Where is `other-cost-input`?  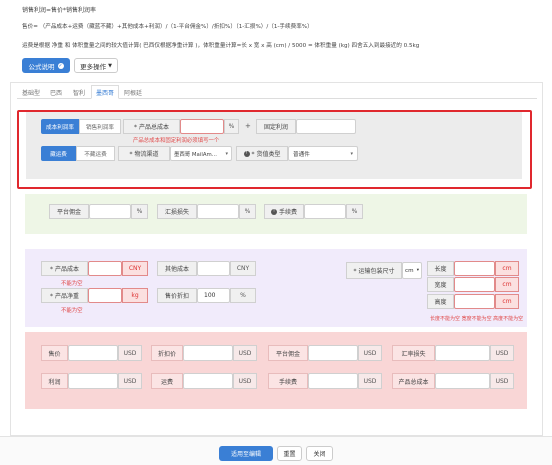
other-cost-input is located at coordinates (213, 268).